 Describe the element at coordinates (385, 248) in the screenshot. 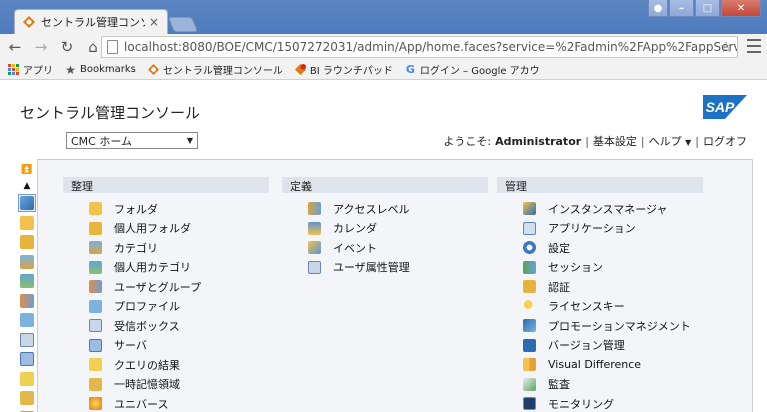

I see `link-events: イベント` at that location.